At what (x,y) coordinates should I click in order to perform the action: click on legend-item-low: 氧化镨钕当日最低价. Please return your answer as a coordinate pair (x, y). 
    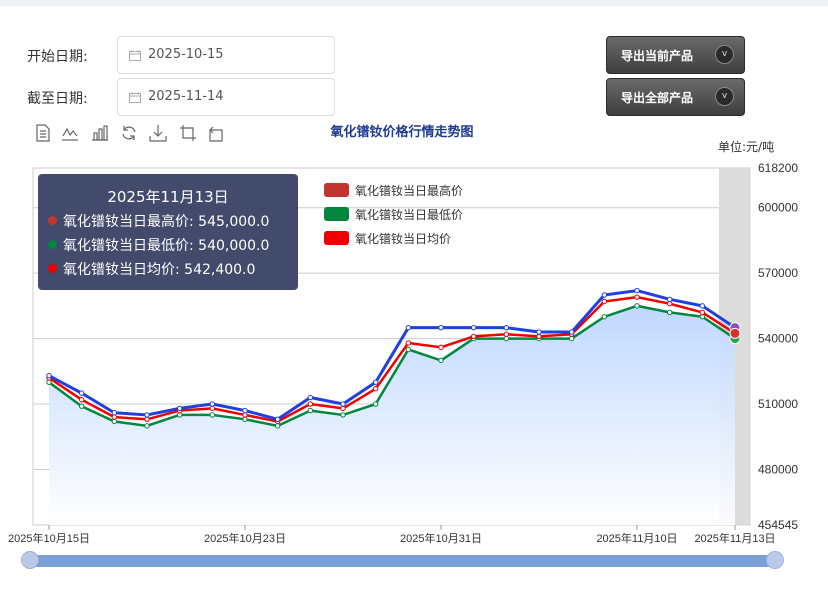
    Looking at the image, I should click on (393, 214).